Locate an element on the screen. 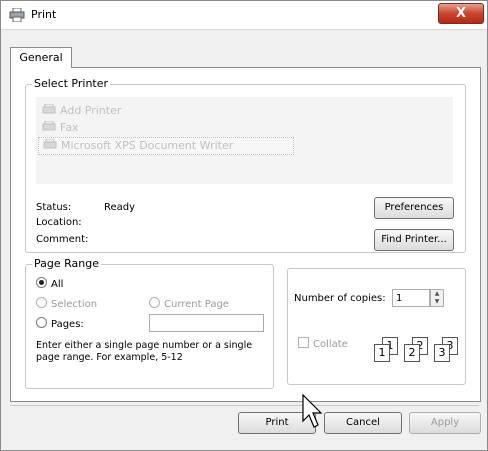 The height and width of the screenshot is (451, 488). page-range-label: Page Range is located at coordinates (66, 263).